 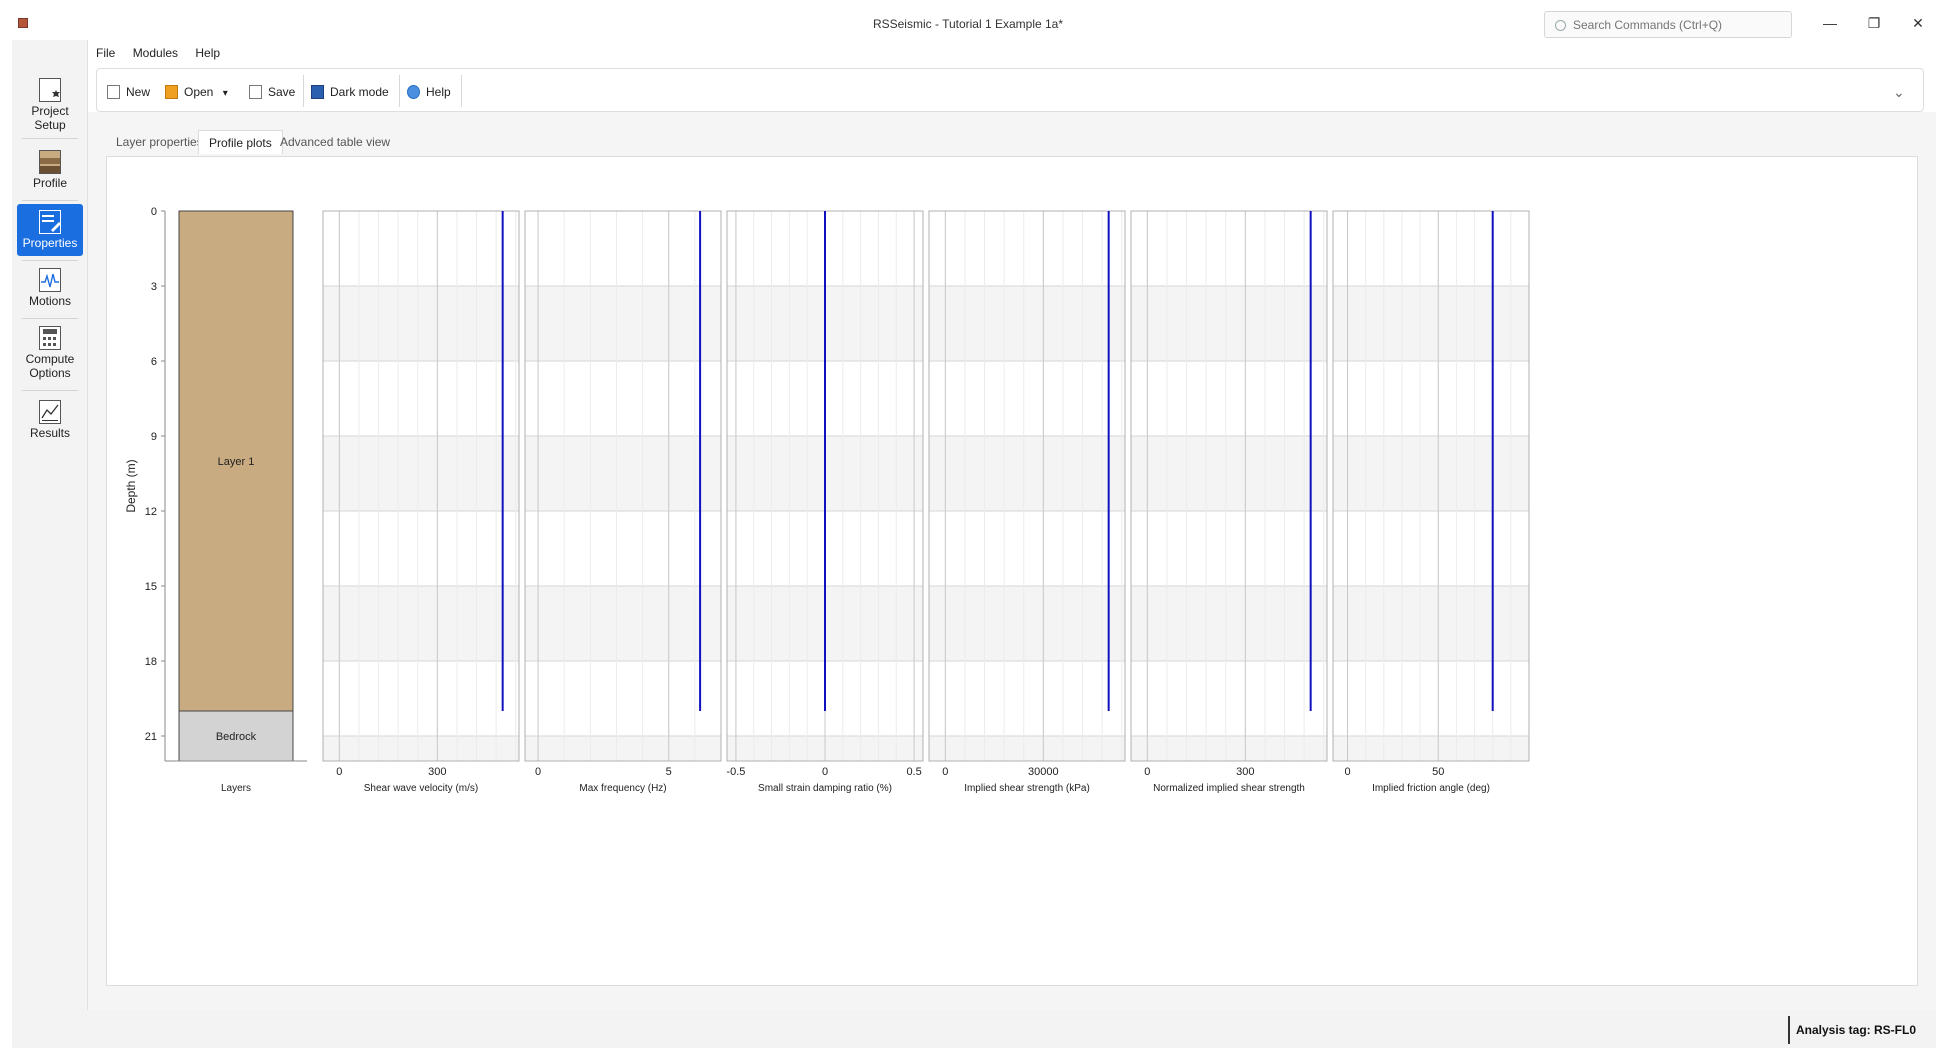 What do you see at coordinates (1851, 1030) in the screenshot?
I see `analysis-tag: Analysis tag: RS-FL0` at bounding box center [1851, 1030].